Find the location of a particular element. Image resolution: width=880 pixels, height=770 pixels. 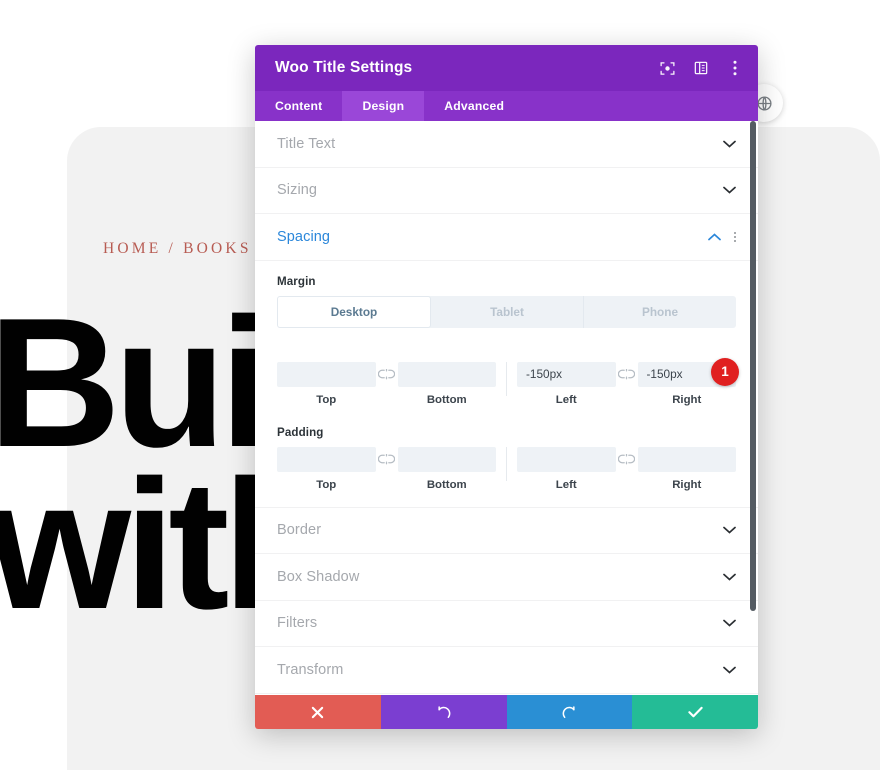

padding-right-field: Right is located at coordinates (686, 468).